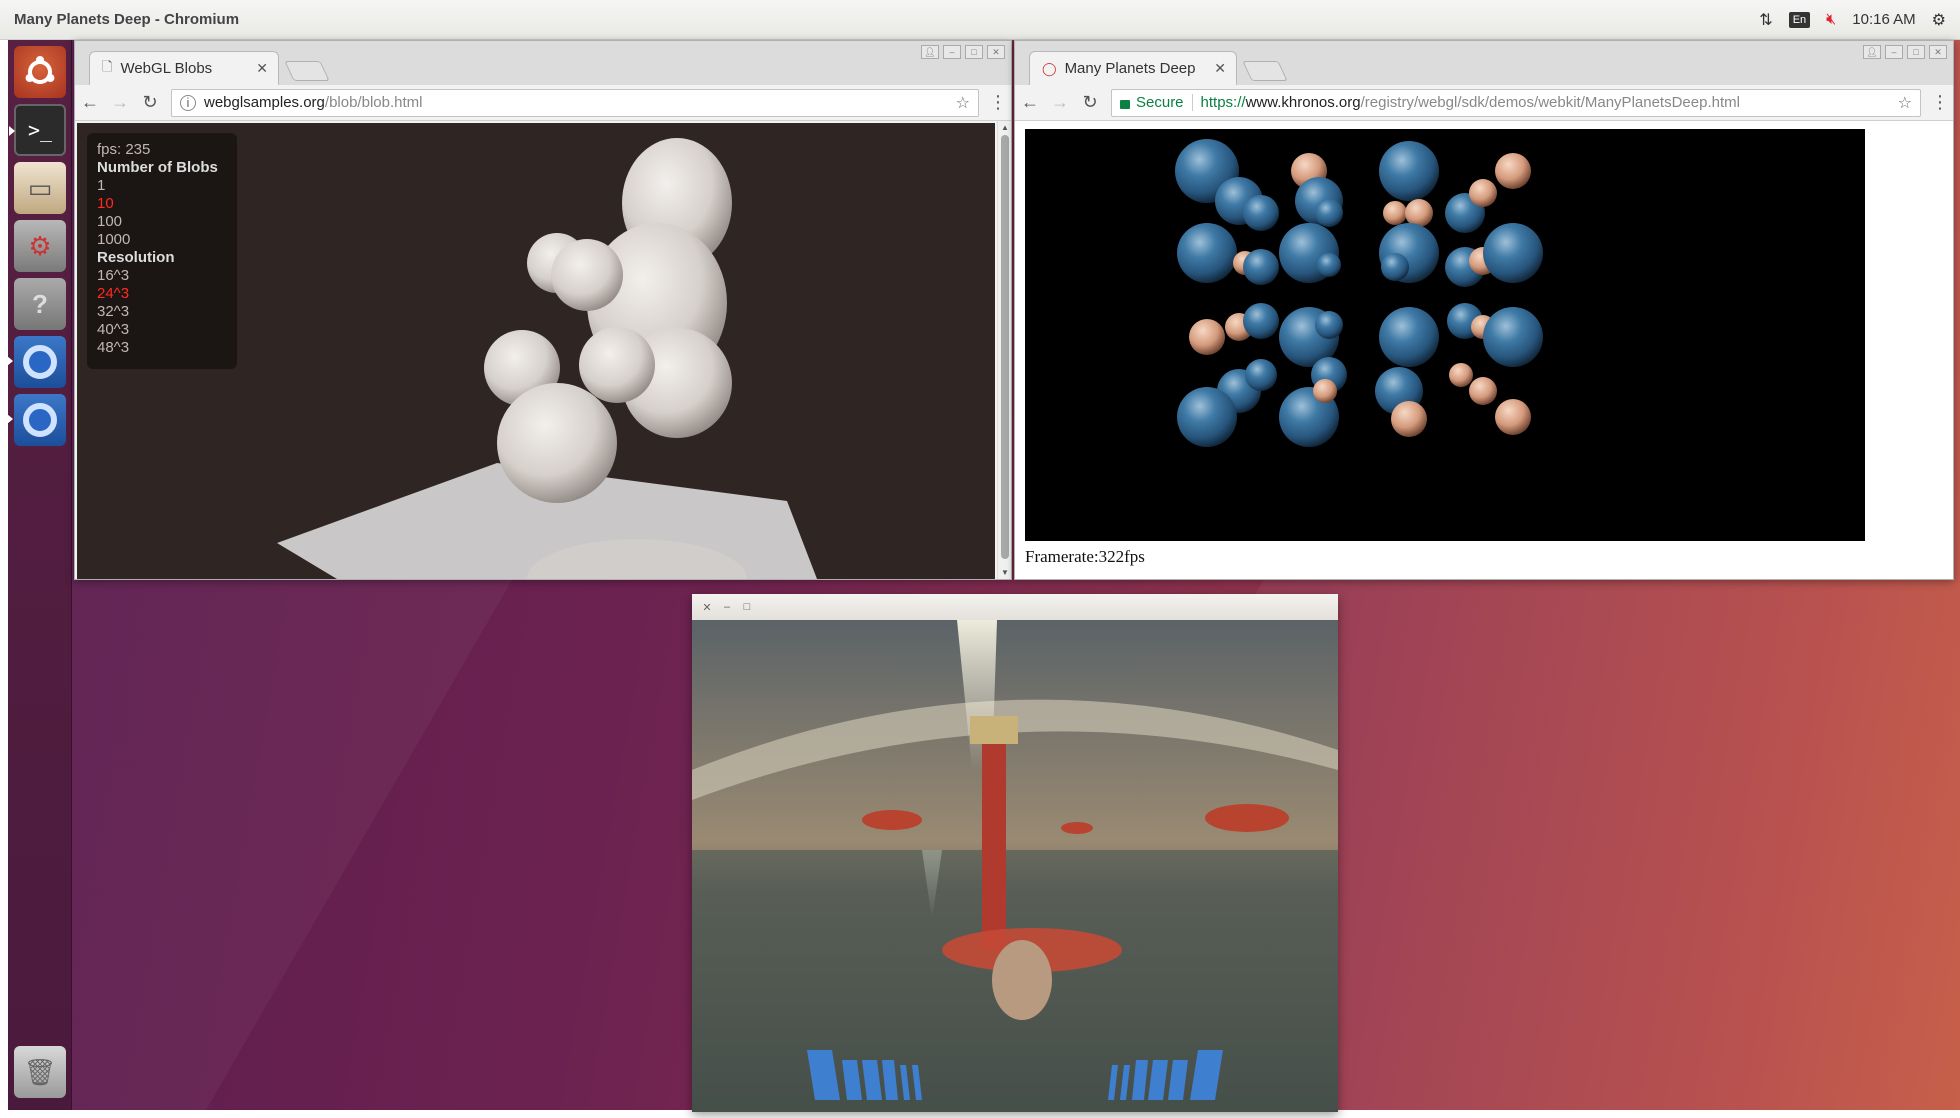  What do you see at coordinates (587, 275) in the screenshot?
I see `blob` at bounding box center [587, 275].